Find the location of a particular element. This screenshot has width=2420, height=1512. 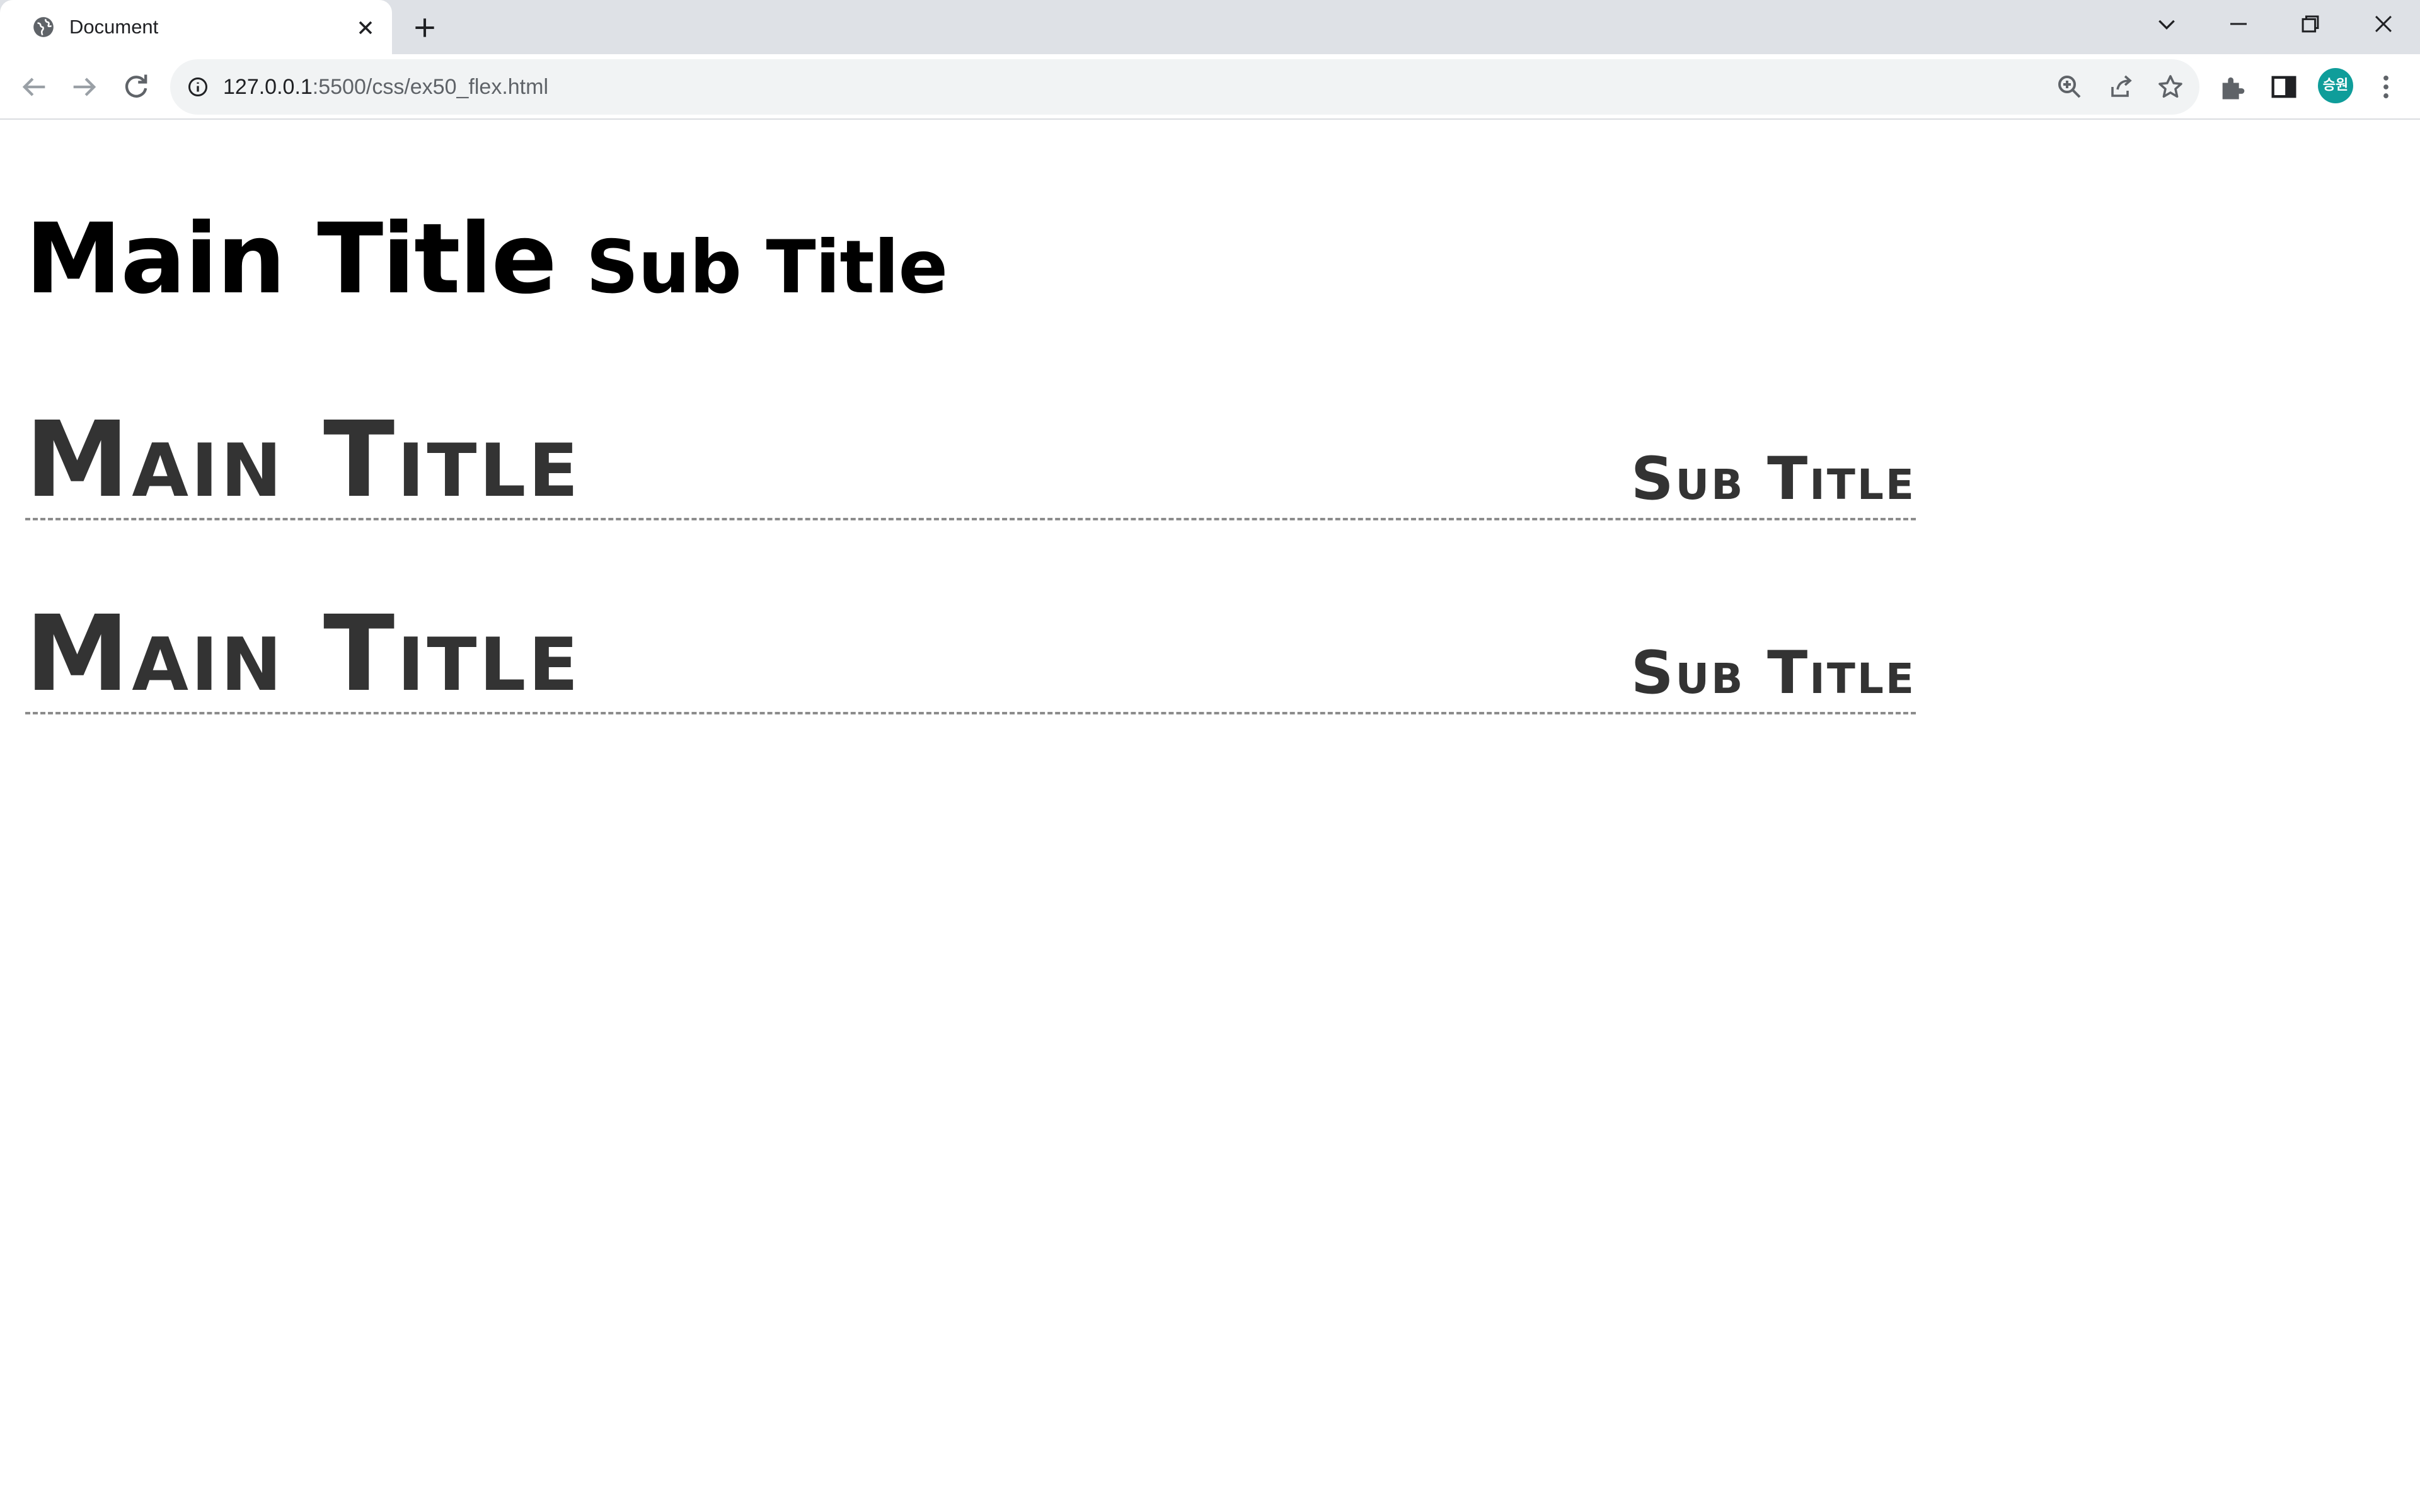

puzzle-icon is located at coordinates (2233, 87).